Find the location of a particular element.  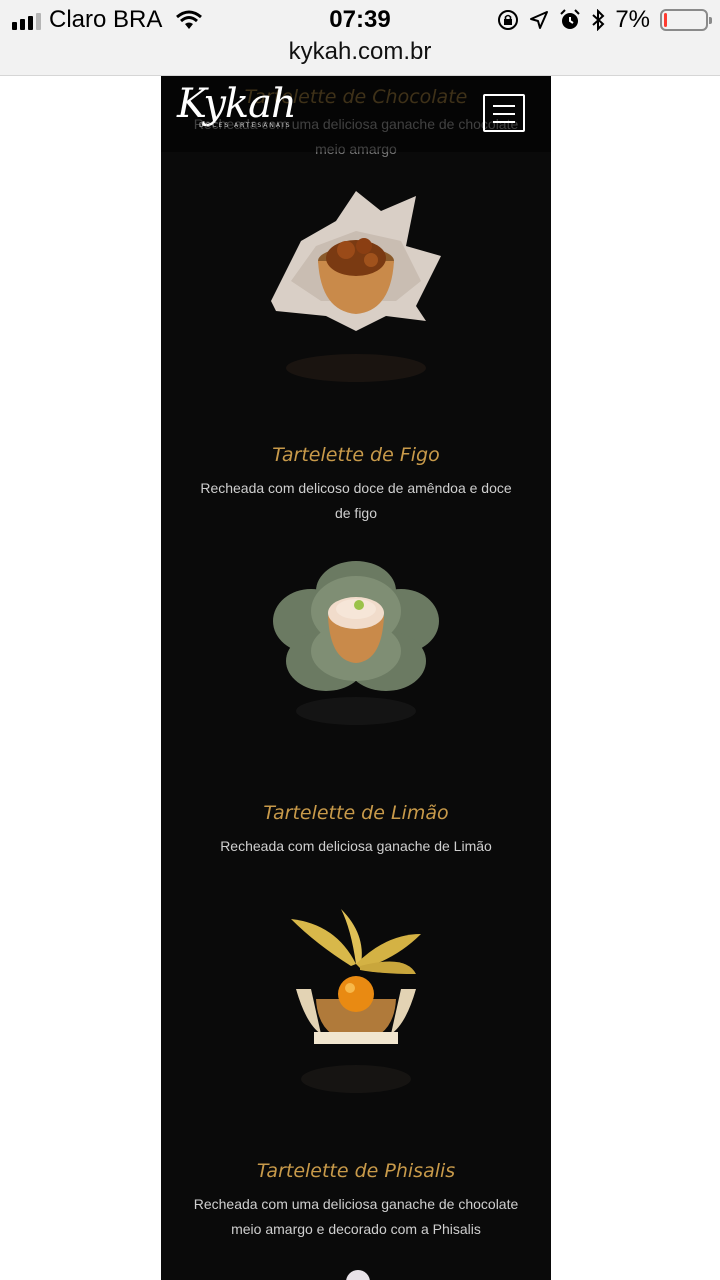

bluetooth-icon is located at coordinates (598, 20).